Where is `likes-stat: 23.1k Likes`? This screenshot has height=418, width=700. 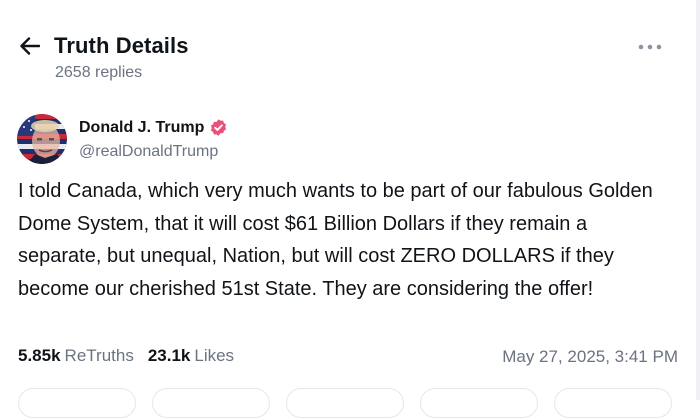
likes-stat: 23.1k Likes is located at coordinates (191, 356).